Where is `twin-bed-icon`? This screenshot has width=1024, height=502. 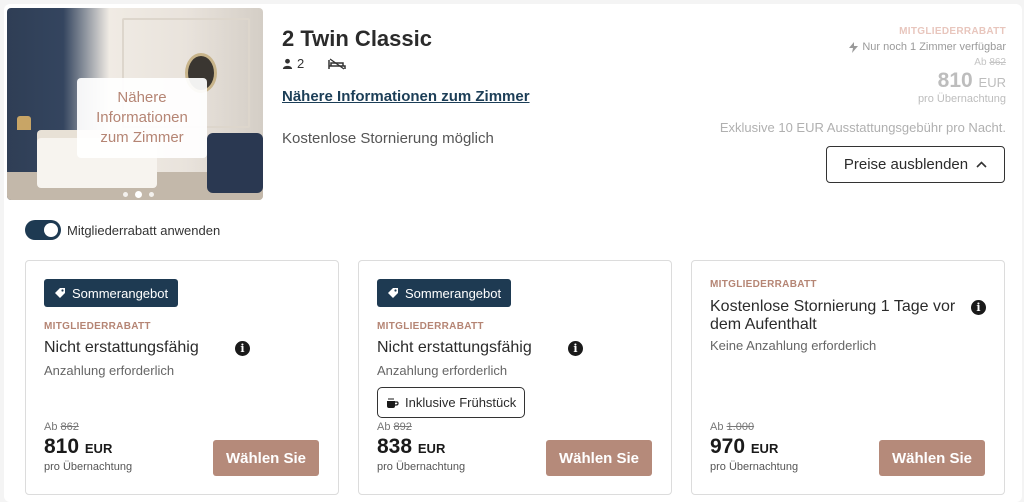
twin-bed-icon is located at coordinates (337, 63).